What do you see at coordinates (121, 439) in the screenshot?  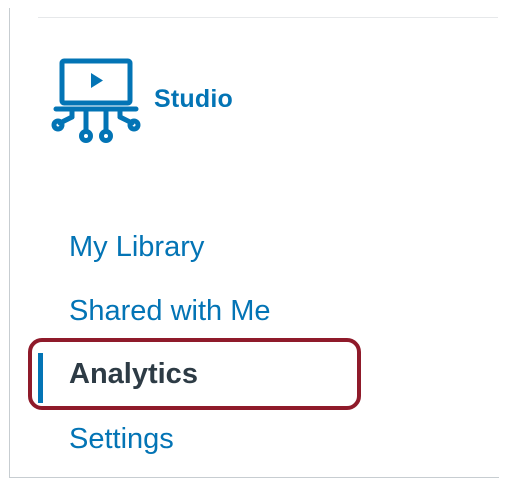 I see `nav-item-label: Settings` at bounding box center [121, 439].